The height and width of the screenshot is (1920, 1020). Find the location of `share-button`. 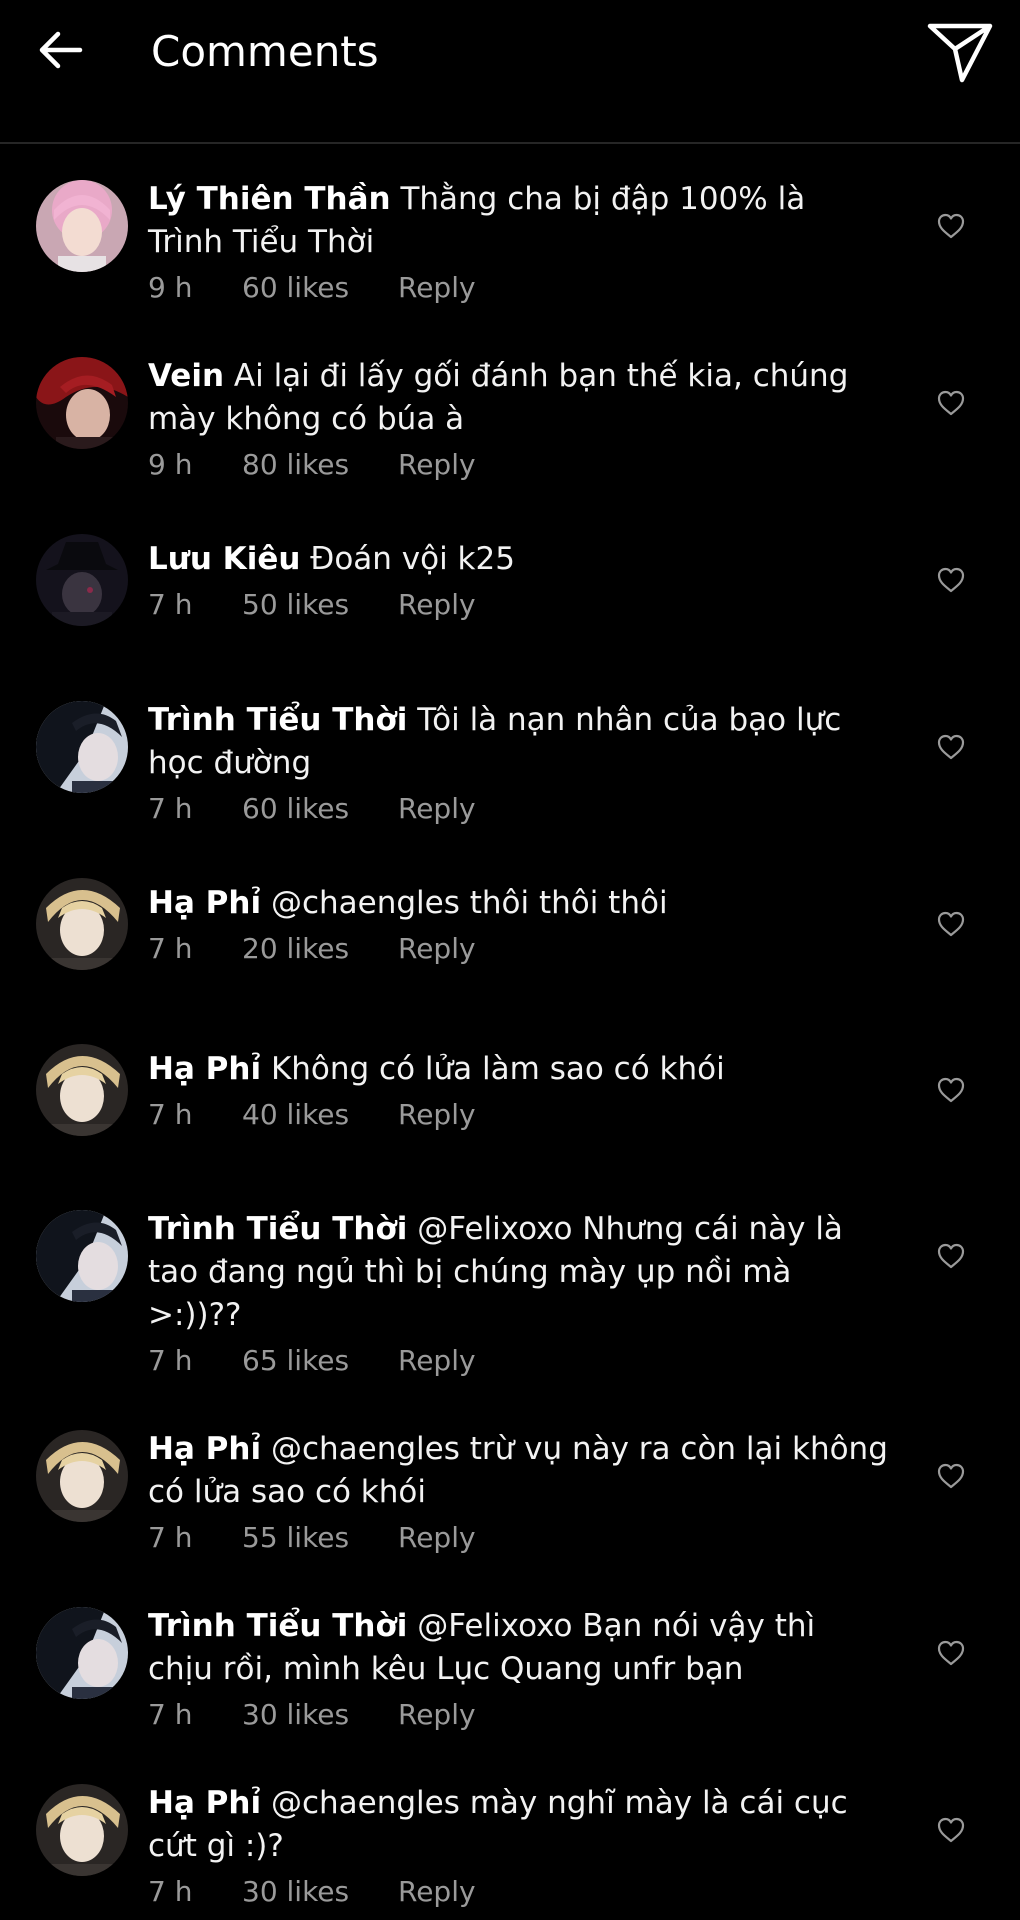

share-button is located at coordinates (960, 52).